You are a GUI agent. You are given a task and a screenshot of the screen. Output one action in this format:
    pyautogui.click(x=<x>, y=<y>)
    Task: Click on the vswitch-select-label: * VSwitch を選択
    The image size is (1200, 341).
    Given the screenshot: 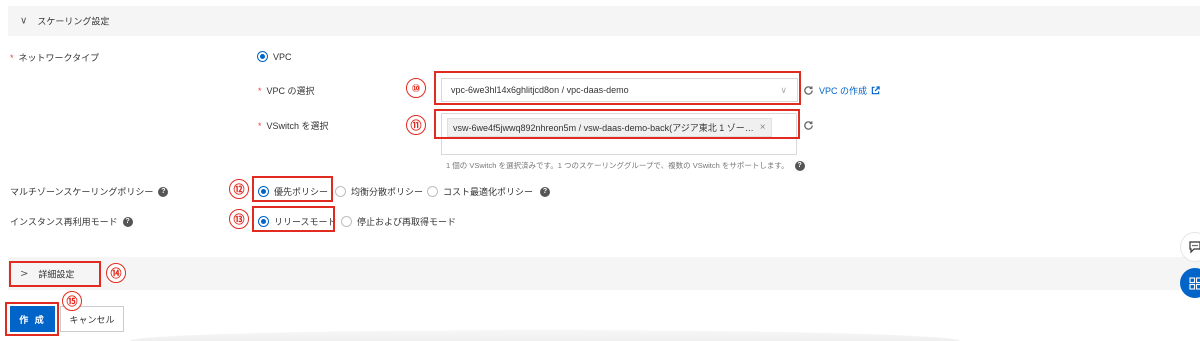 What is the action you would take?
    pyautogui.click(x=293, y=125)
    